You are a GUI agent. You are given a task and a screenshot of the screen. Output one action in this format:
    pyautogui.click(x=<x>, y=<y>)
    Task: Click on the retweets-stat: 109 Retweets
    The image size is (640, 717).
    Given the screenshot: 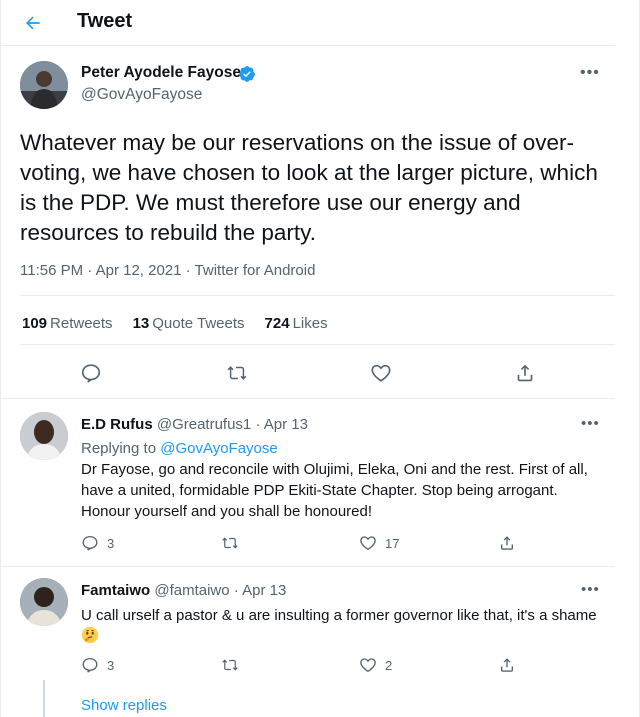 What is the action you would take?
    pyautogui.click(x=67, y=323)
    